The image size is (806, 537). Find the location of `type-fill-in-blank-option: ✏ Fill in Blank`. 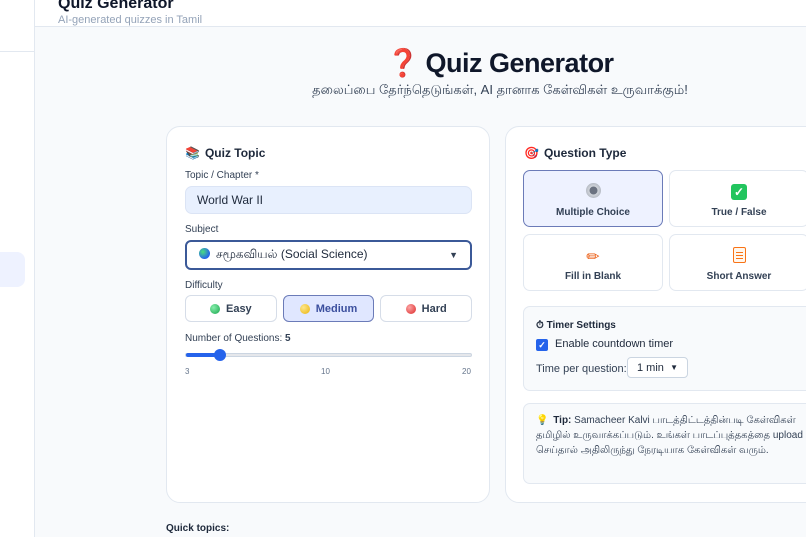

type-fill-in-blank-option: ✏ Fill in Blank is located at coordinates (593, 262).